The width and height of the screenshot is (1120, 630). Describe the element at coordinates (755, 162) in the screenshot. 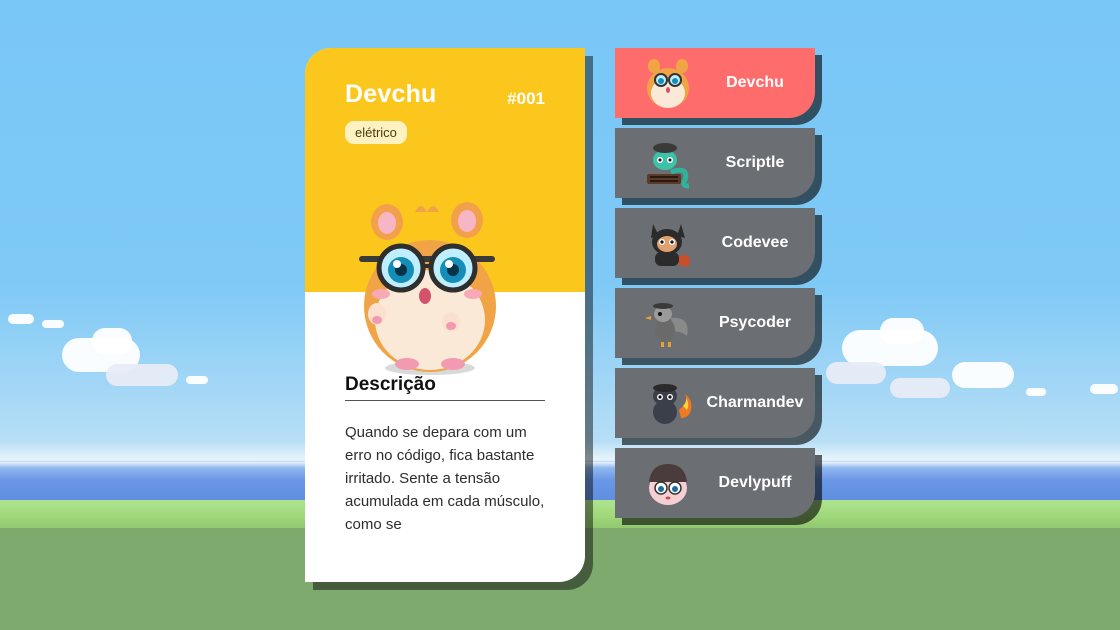

I see `list-item-label: Scriptle` at that location.